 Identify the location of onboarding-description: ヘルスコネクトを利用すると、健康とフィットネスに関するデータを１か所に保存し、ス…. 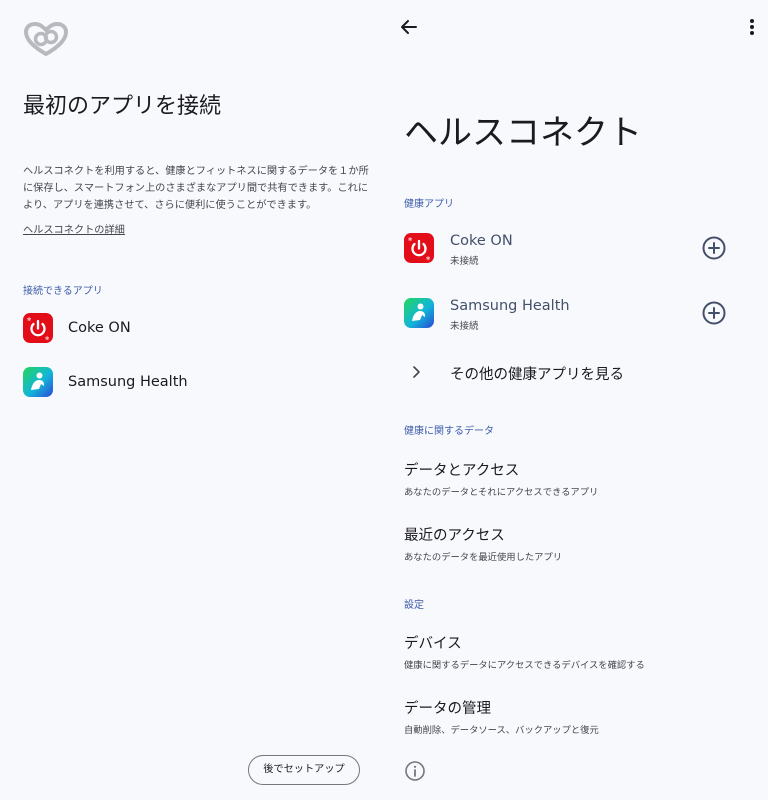
(196, 188).